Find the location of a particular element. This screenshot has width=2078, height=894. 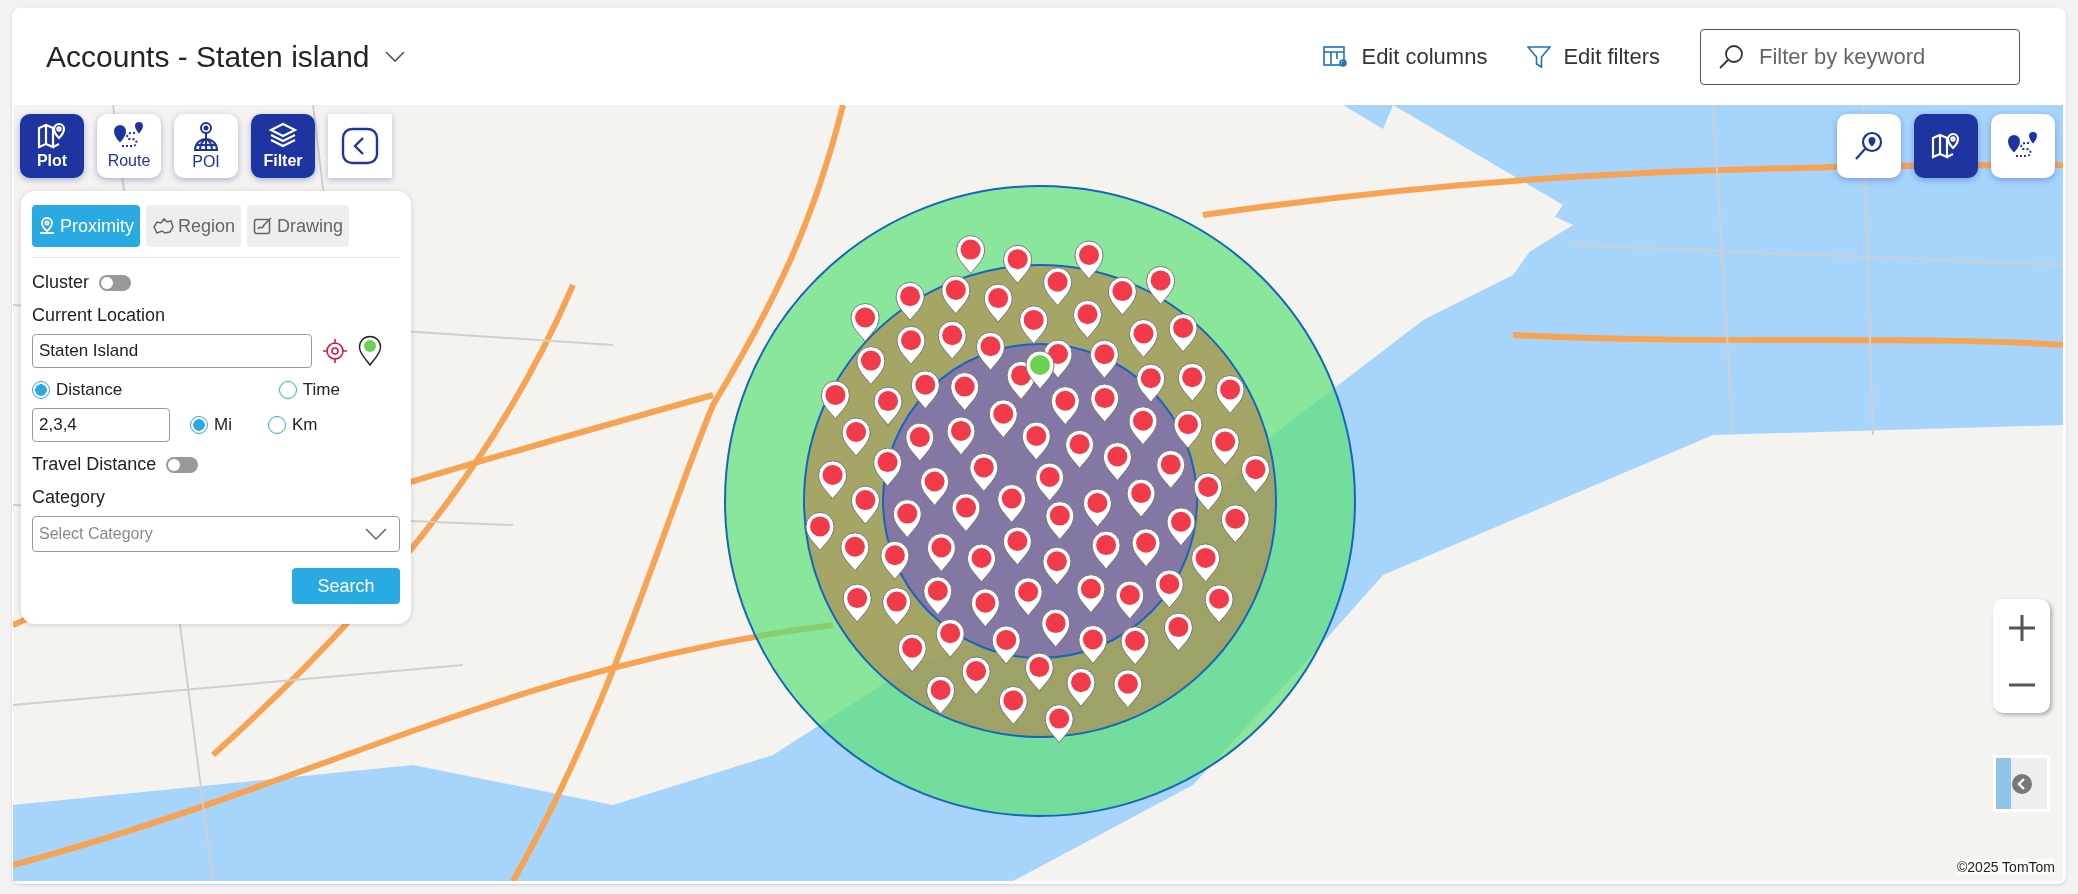

edit-columns-button: Edit columns is located at coordinates (1405, 56).